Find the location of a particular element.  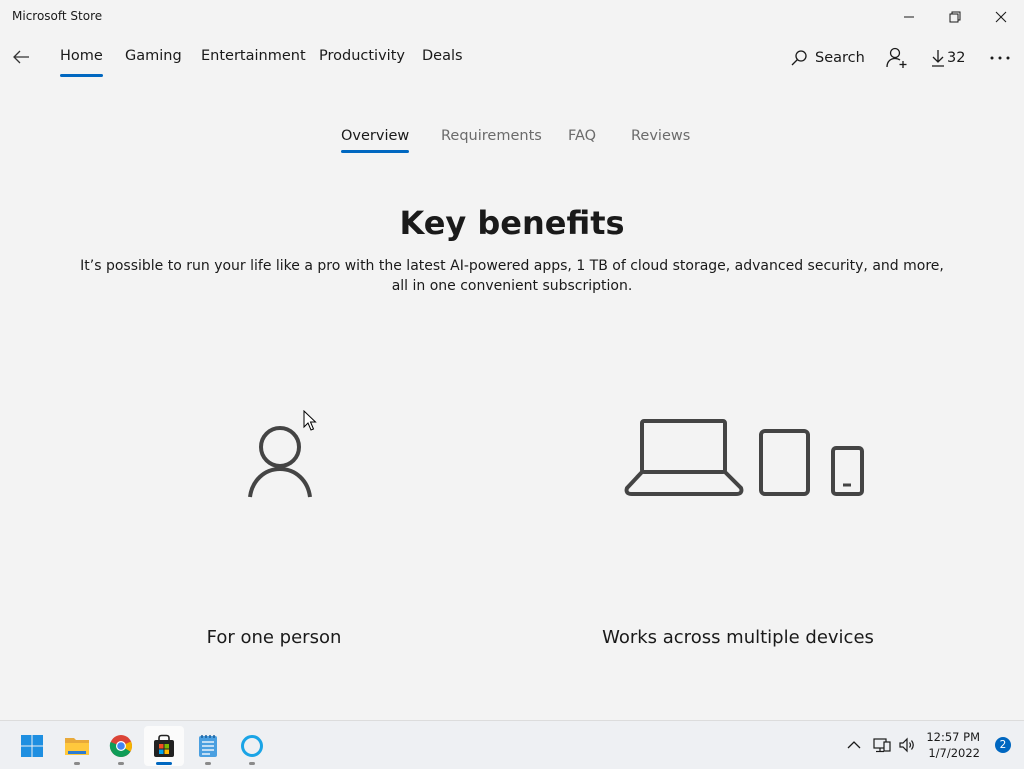

nav-productivity: Productivity is located at coordinates (362, 62).